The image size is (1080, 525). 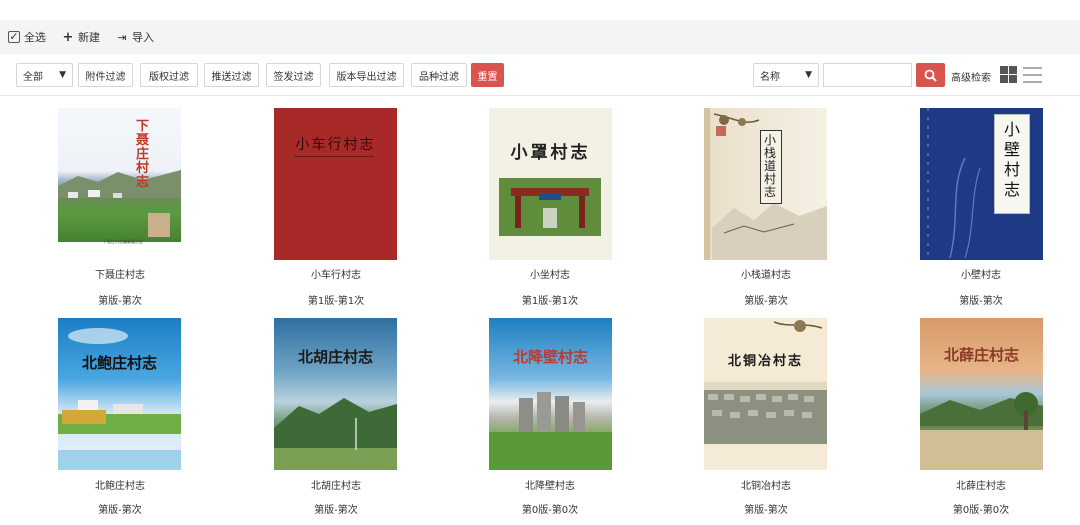 I want to click on book-title: 北薛庄村志, so click(x=980, y=484).